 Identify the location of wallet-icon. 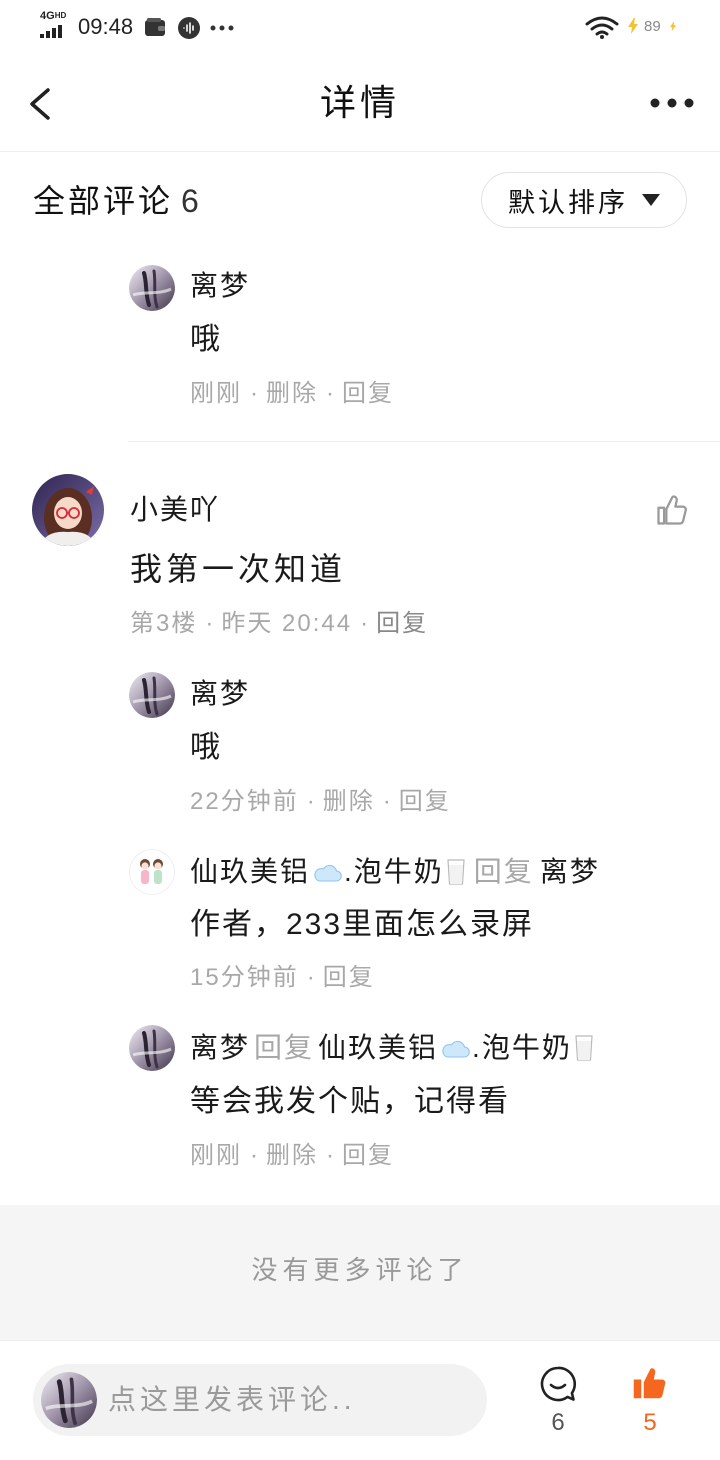
(155, 27).